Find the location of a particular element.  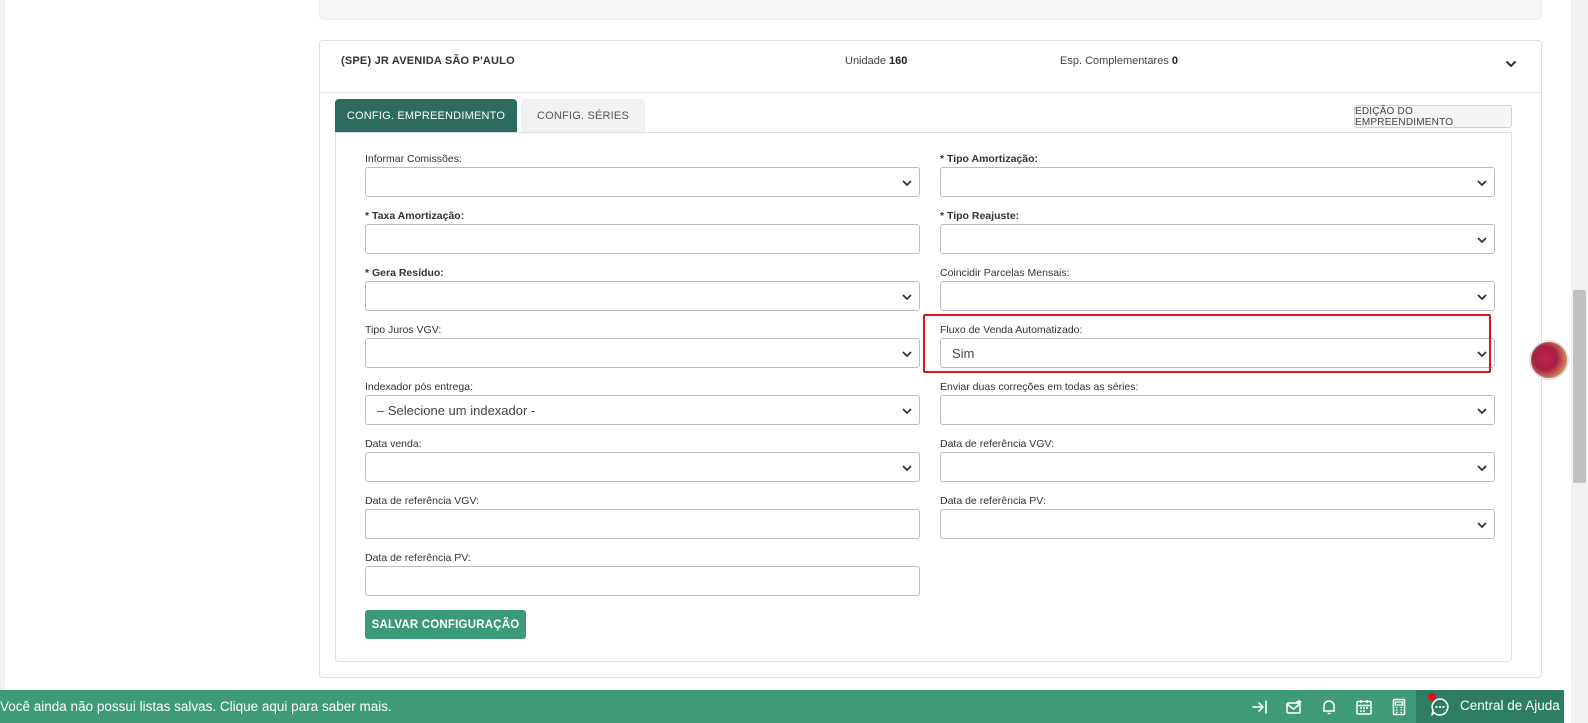

indexador-select: – Selecione um indexador - is located at coordinates (642, 410).